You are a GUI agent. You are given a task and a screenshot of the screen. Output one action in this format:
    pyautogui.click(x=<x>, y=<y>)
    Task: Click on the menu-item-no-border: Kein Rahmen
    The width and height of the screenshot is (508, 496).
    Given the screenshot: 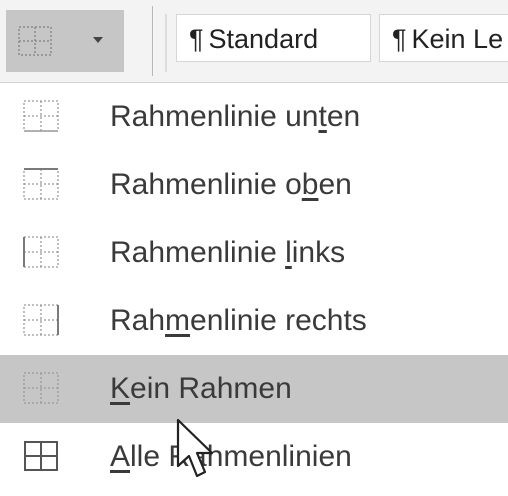 What is the action you would take?
    pyautogui.click(x=254, y=389)
    